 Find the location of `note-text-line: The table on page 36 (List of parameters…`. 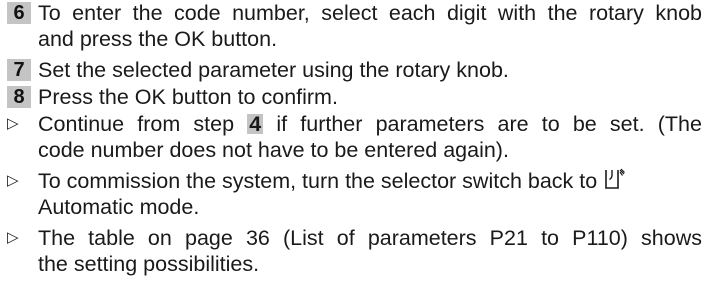

note-text-line: The table on page 36 (List of parameters… is located at coordinates (370, 238).